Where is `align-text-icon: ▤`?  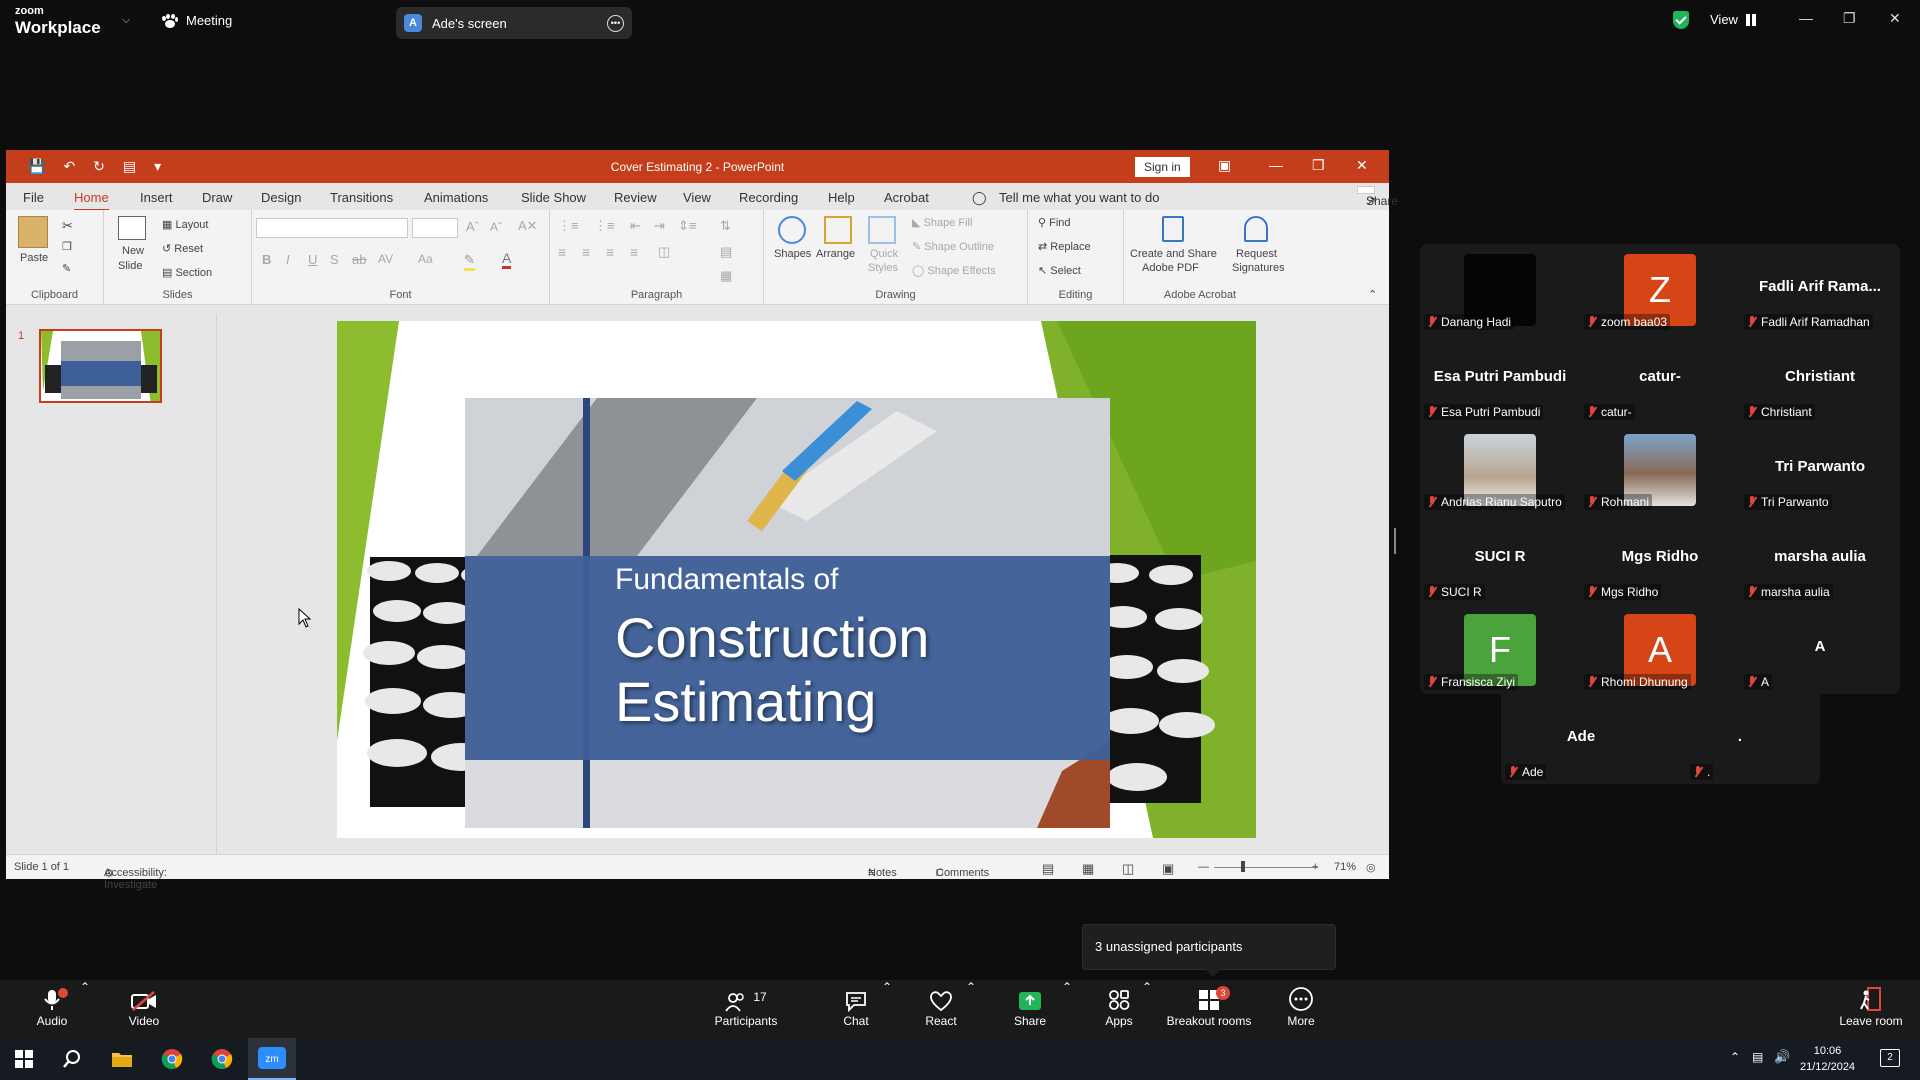 align-text-icon: ▤ is located at coordinates (726, 252).